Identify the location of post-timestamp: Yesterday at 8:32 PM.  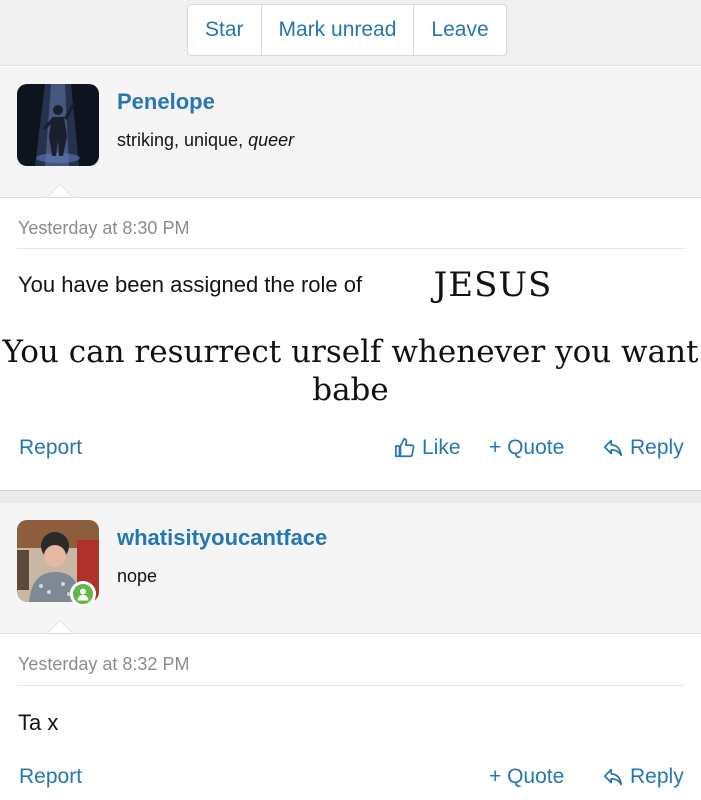
(103, 664).